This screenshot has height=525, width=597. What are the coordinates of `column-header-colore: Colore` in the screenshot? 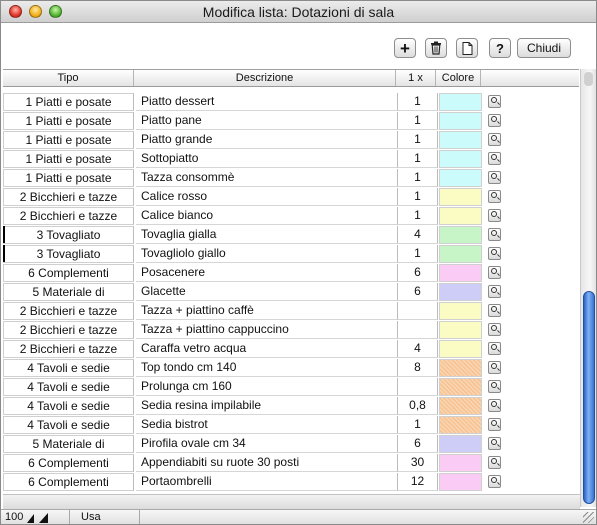 It's located at (458, 78).